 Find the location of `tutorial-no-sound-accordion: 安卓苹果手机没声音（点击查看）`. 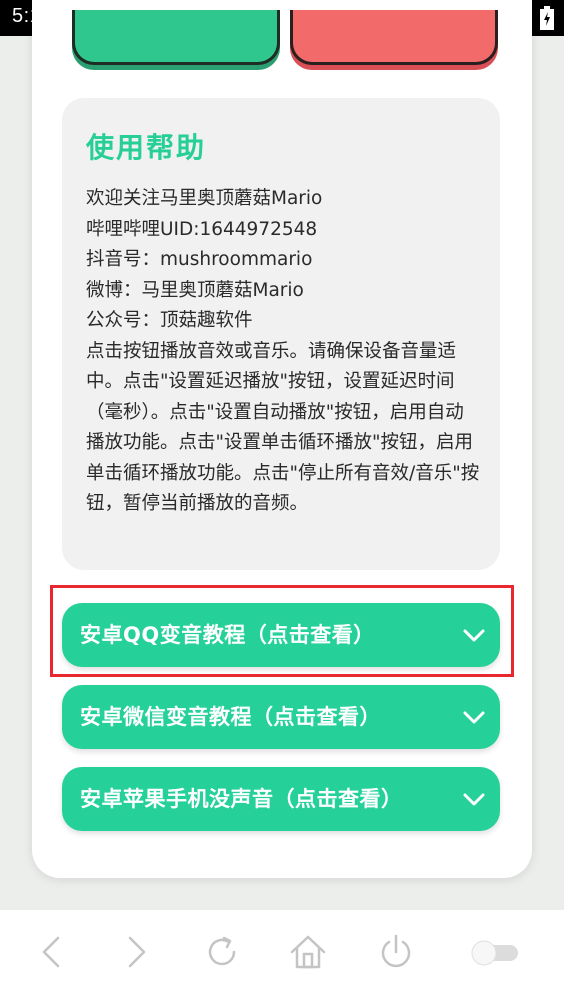

tutorial-no-sound-accordion: 安卓苹果手机没声音（点击查看） is located at coordinates (281, 799).